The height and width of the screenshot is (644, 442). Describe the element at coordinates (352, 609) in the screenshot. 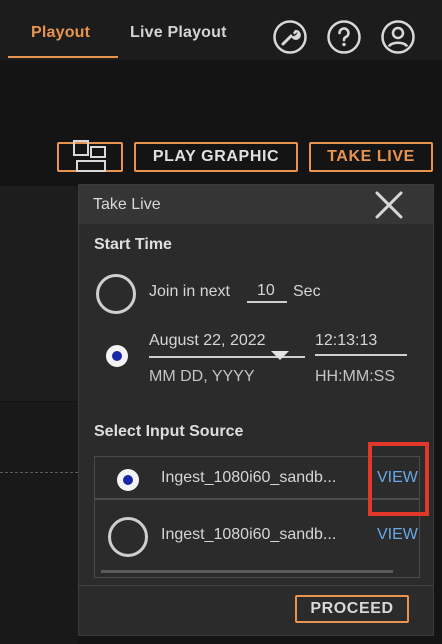

I see `proceed-button: PROCEED` at that location.